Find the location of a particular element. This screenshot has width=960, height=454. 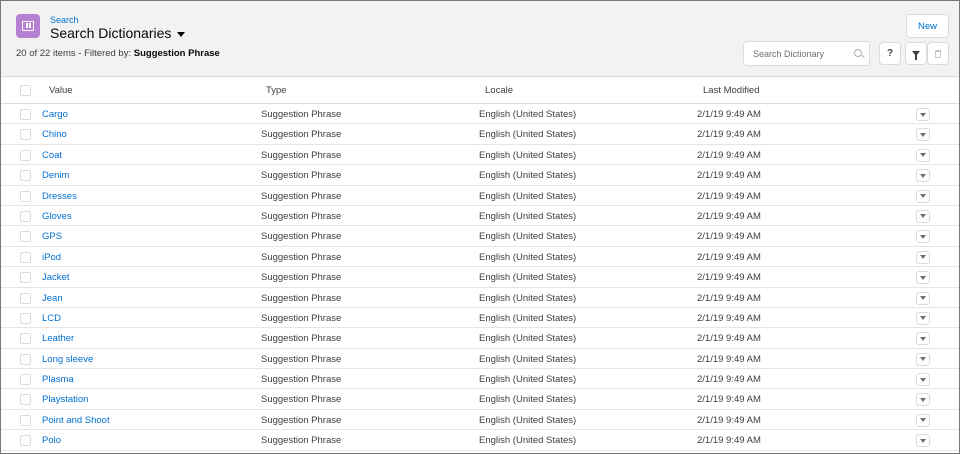

value-link: Gloves is located at coordinates (57, 216).